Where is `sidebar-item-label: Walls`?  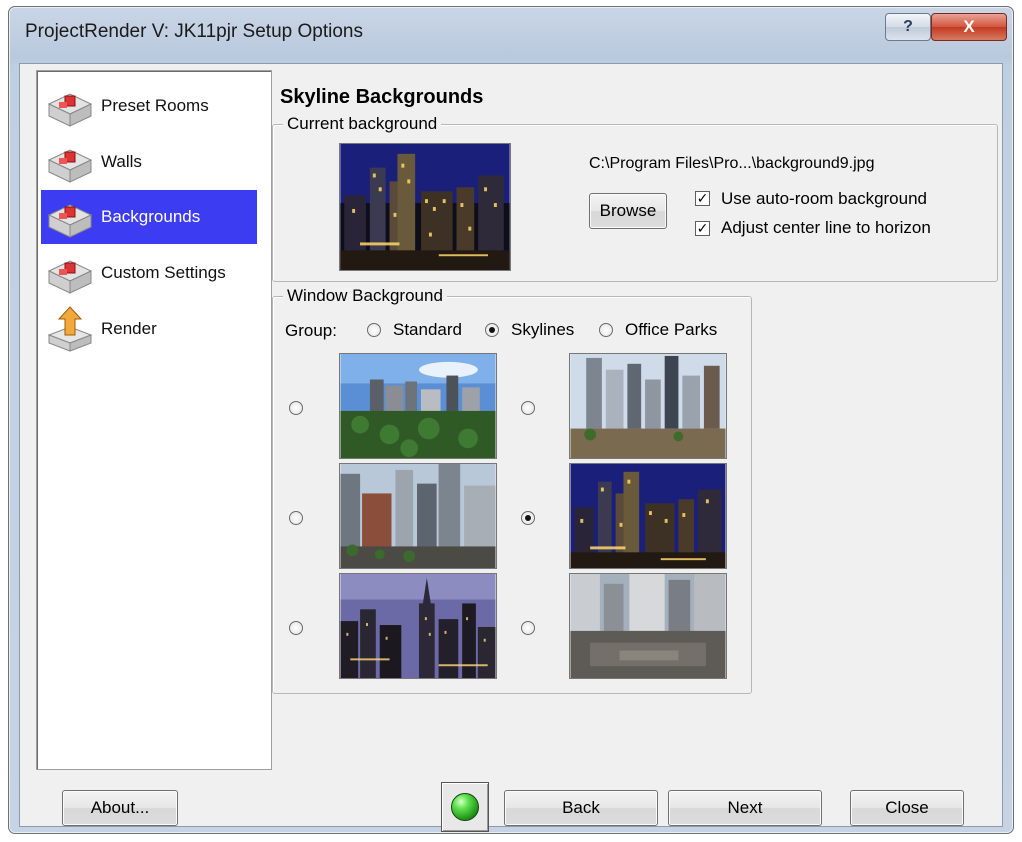
sidebar-item-label: Walls is located at coordinates (121, 161).